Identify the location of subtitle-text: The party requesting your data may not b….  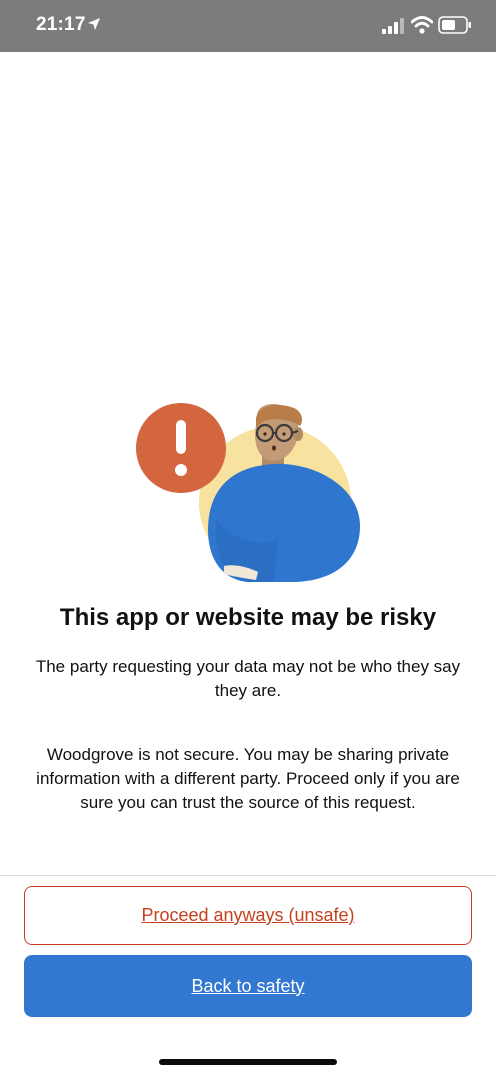
(248, 678).